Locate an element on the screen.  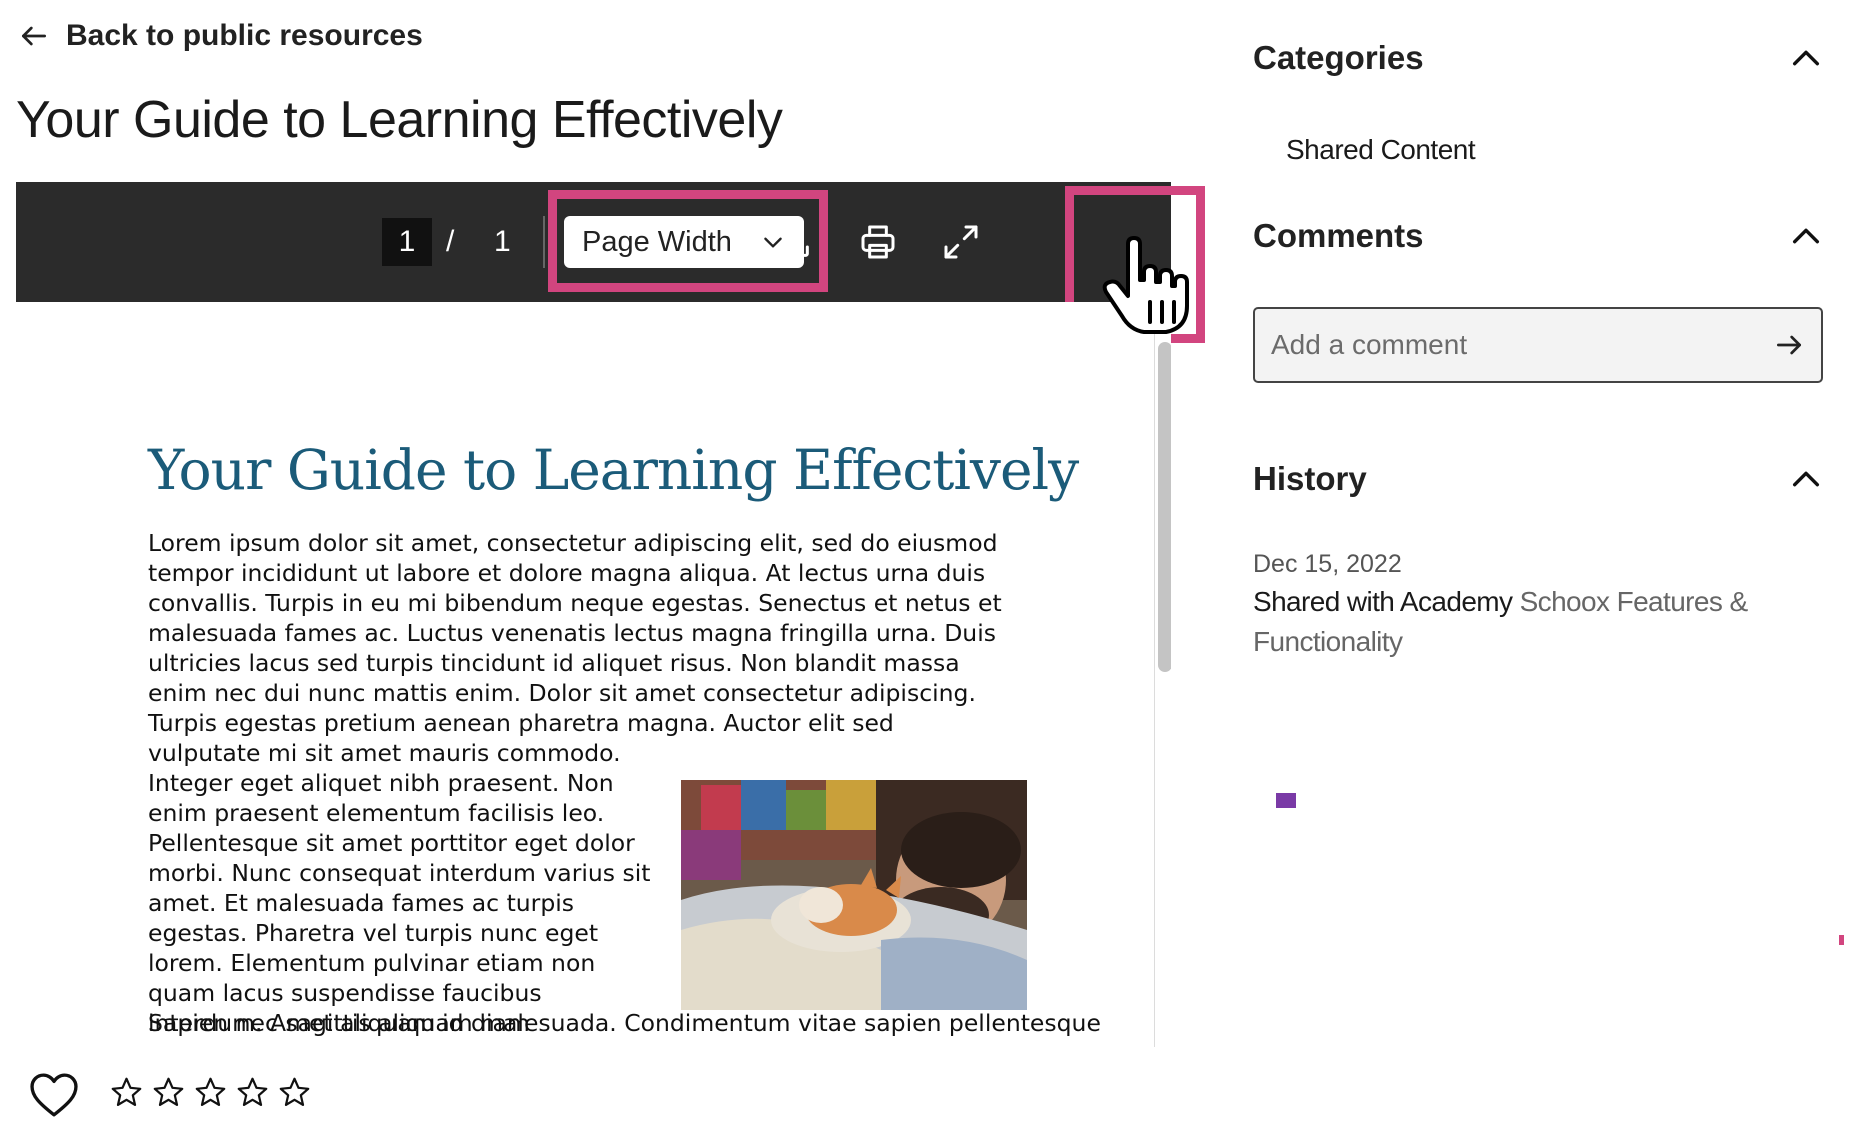
document-photo is located at coordinates (854, 895).